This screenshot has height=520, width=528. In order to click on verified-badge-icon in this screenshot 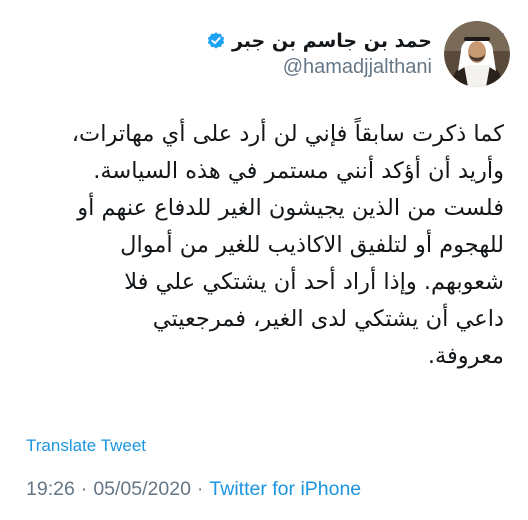, I will do `click(216, 40)`.